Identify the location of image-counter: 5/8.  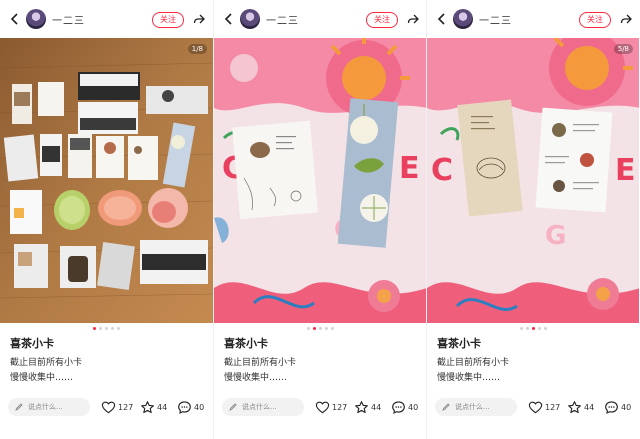
(623, 49).